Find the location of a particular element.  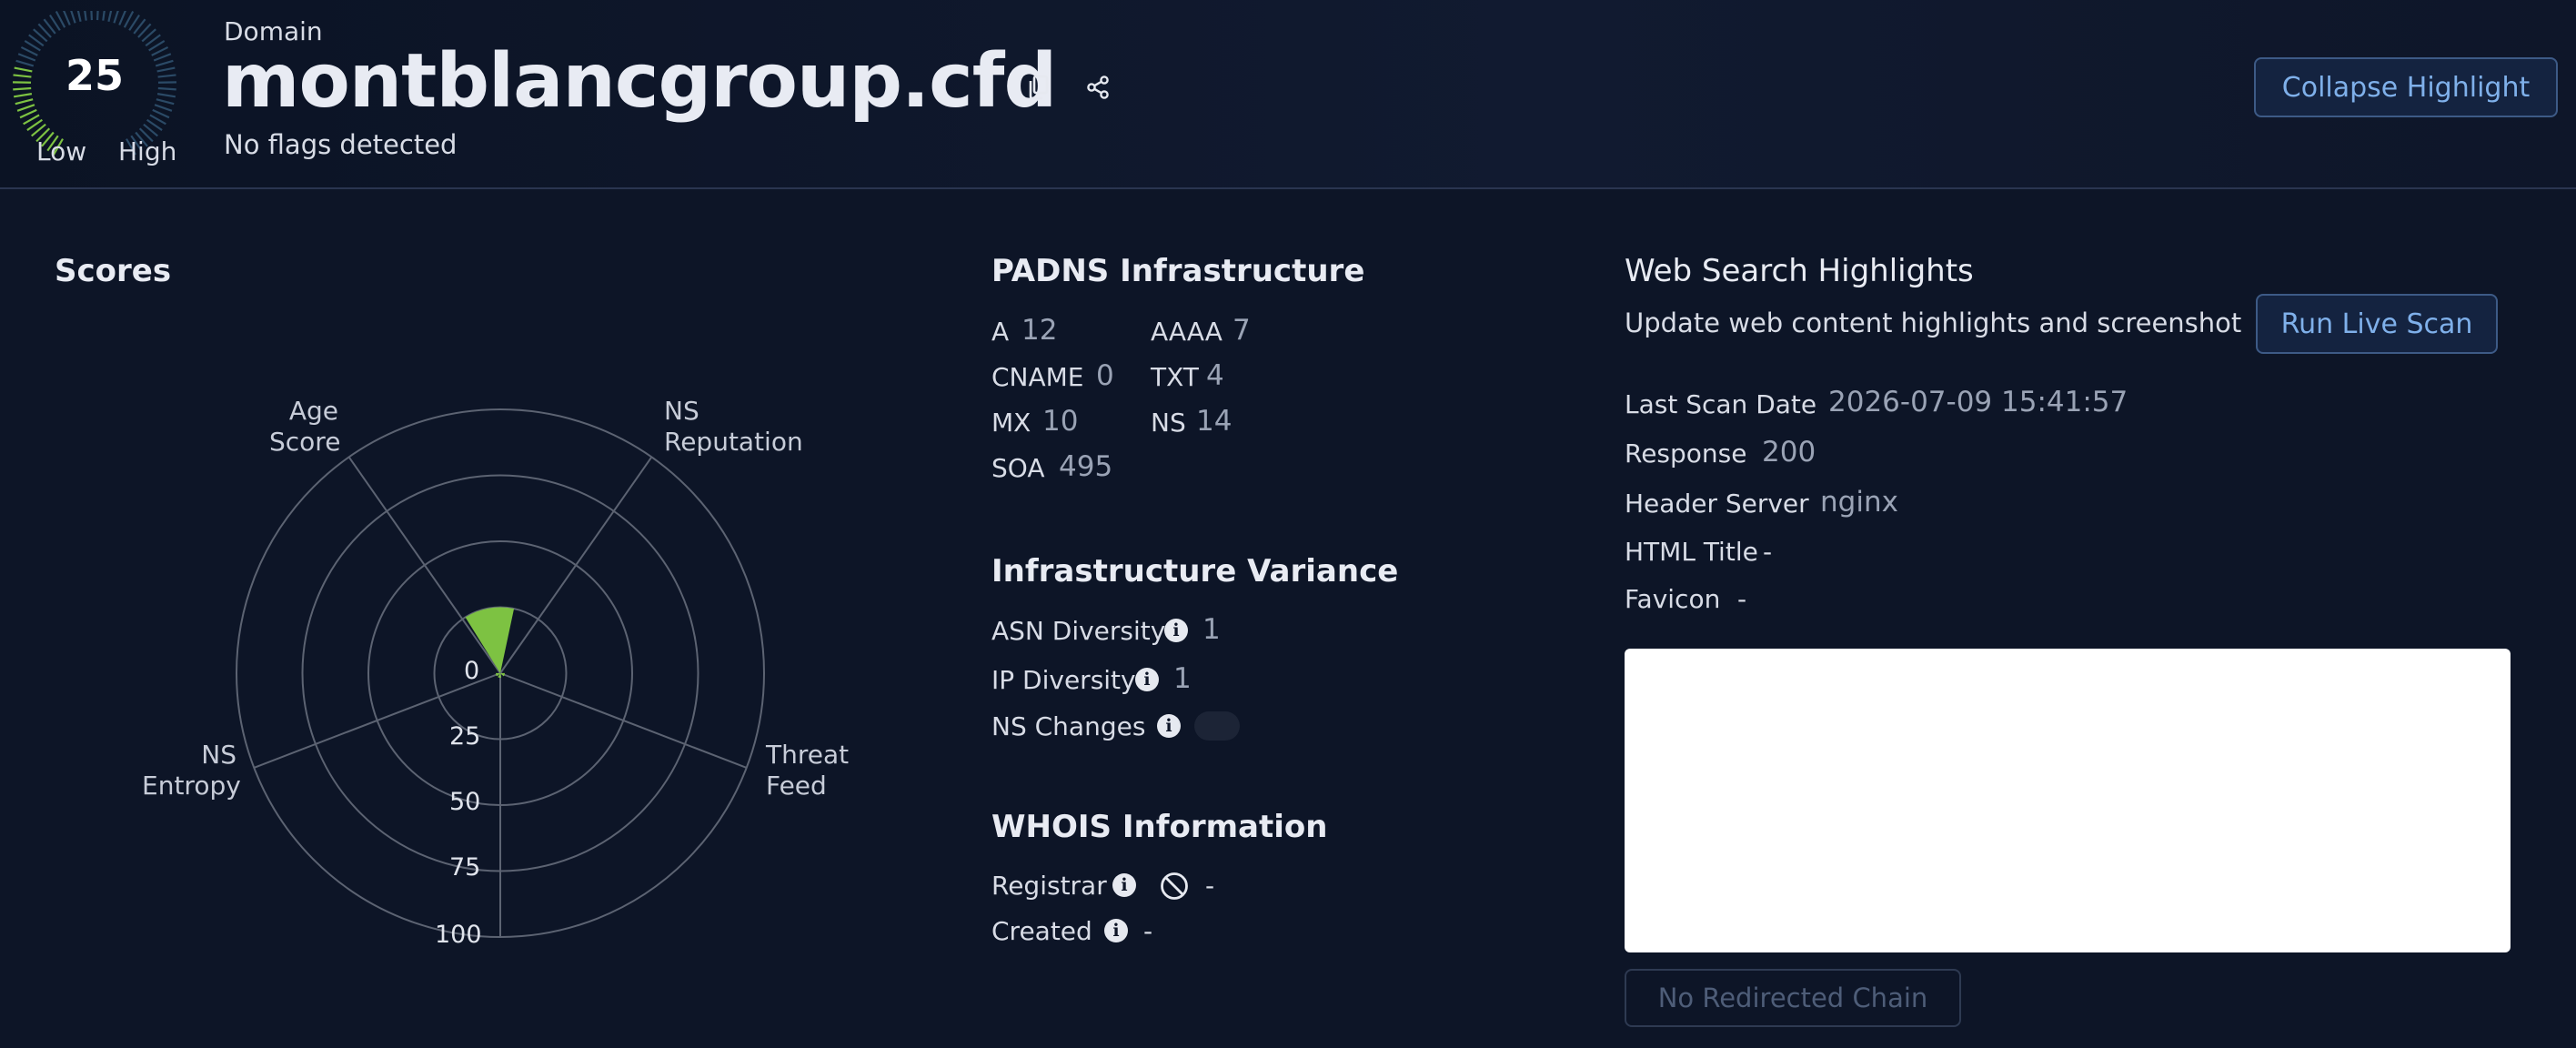

padns-a-value: 12 is located at coordinates (1039, 330).